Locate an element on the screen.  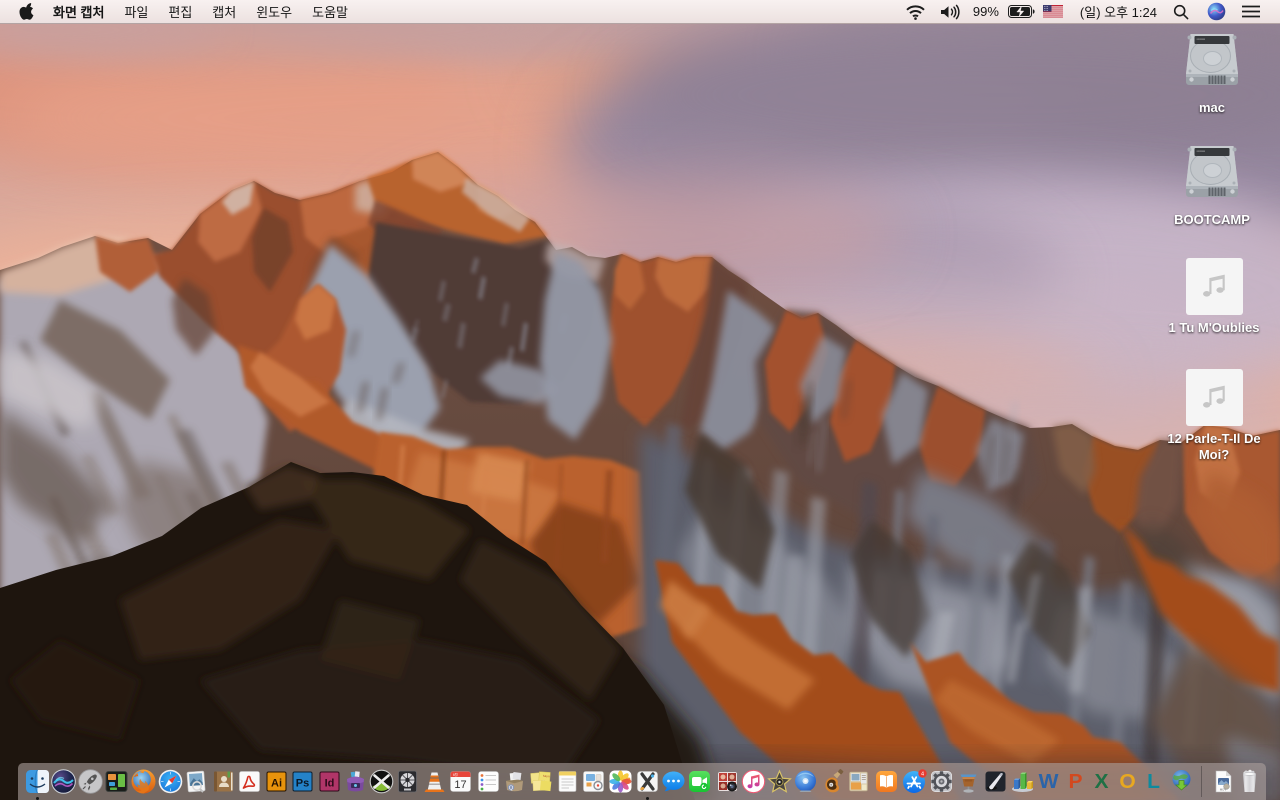
svg-text: 17 is located at coordinates (460, 785).